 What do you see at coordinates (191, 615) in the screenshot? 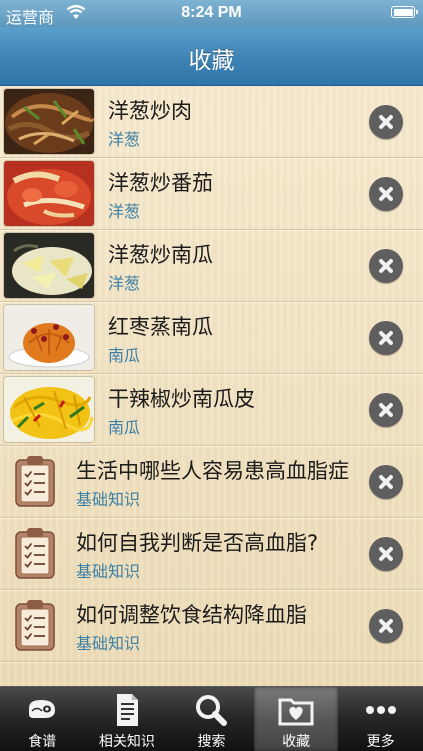
I see `item-title: 如何调整饮食结构降血脂` at bounding box center [191, 615].